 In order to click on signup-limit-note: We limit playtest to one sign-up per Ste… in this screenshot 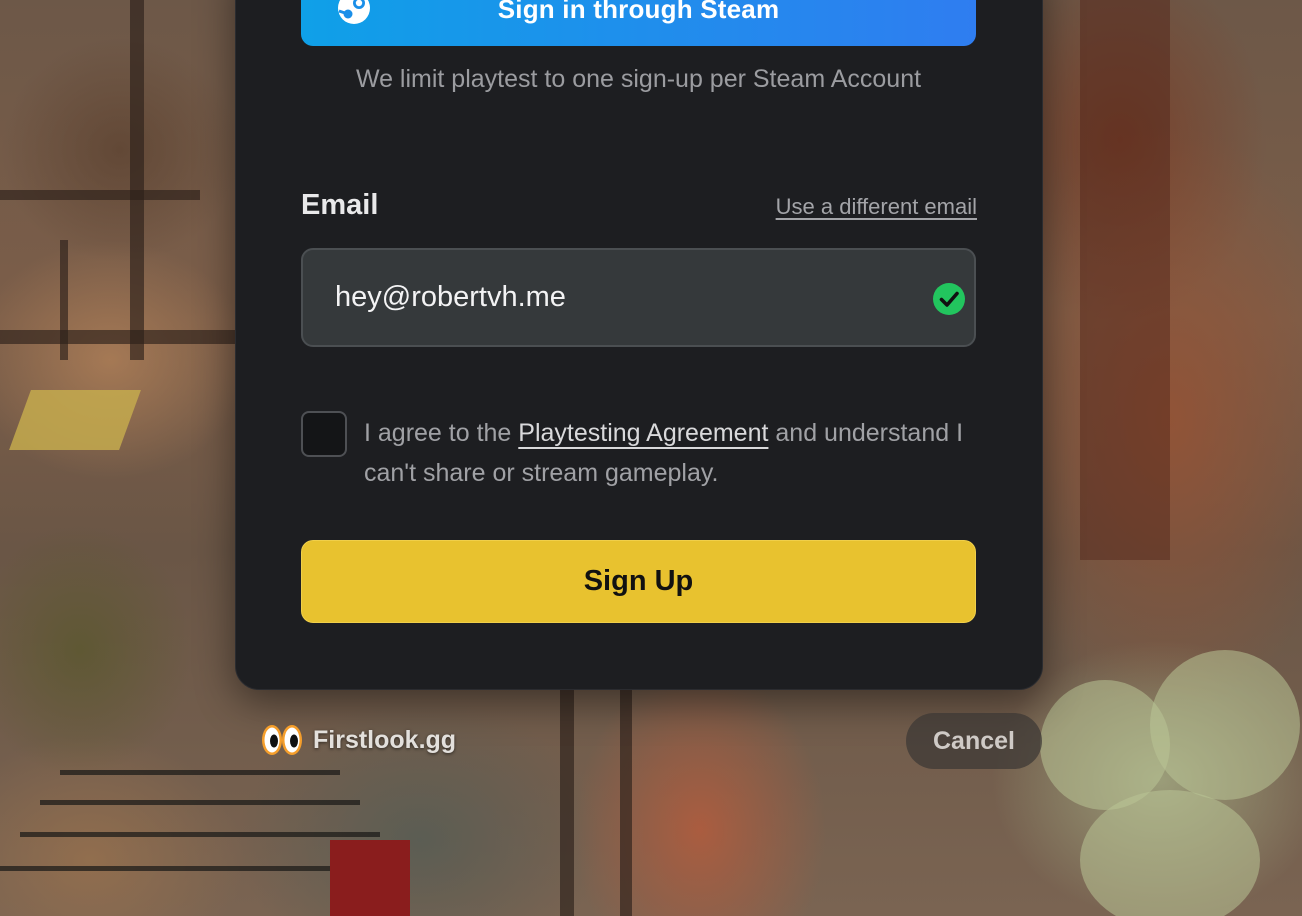, I will do `click(638, 79)`.